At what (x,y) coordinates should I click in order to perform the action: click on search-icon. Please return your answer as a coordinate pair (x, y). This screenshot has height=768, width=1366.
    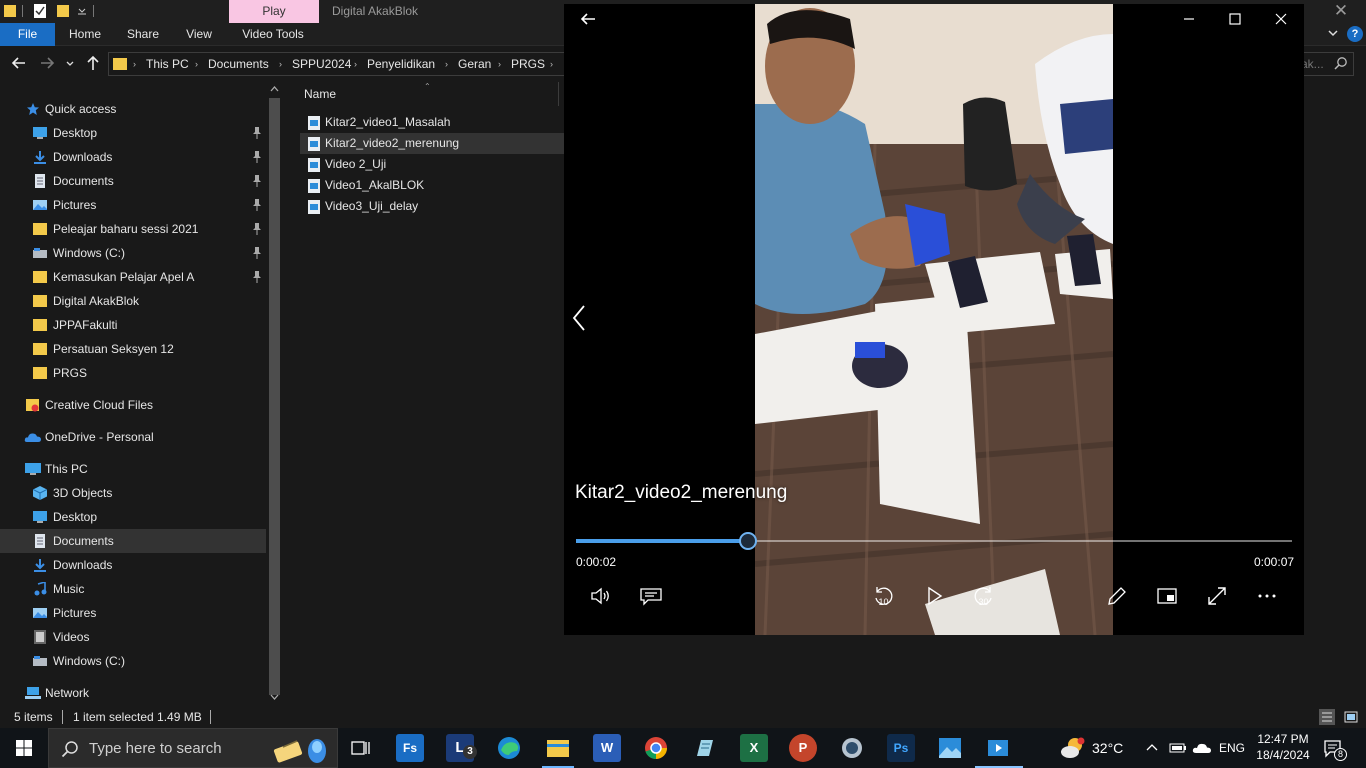
    Looking at the image, I should click on (1341, 63).